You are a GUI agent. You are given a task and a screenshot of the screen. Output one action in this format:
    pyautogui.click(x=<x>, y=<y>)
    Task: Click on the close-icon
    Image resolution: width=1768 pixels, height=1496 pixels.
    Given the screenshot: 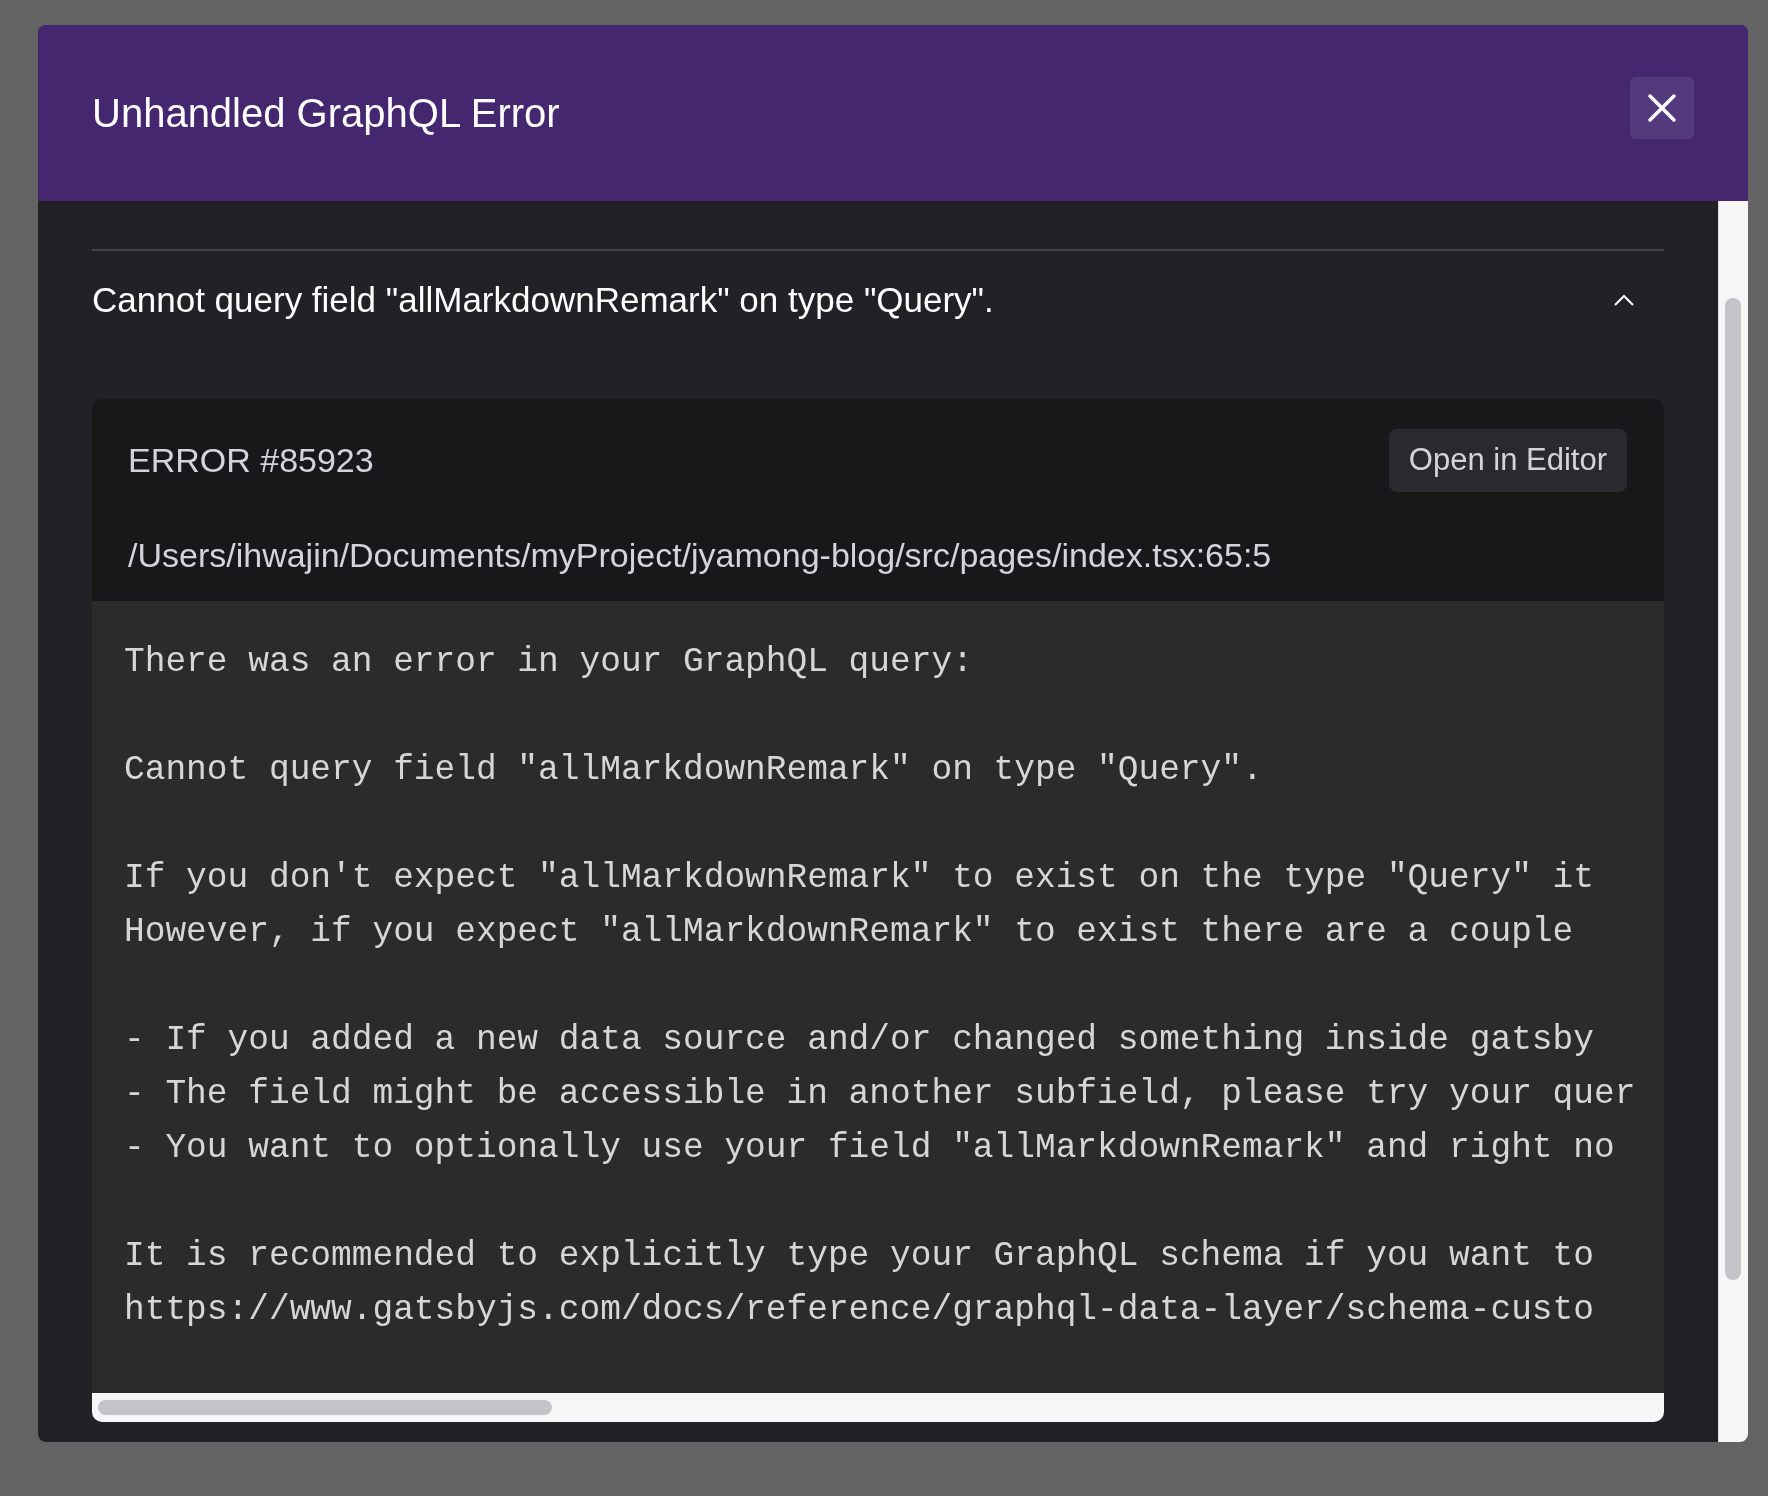 What is the action you would take?
    pyautogui.click(x=1662, y=108)
    